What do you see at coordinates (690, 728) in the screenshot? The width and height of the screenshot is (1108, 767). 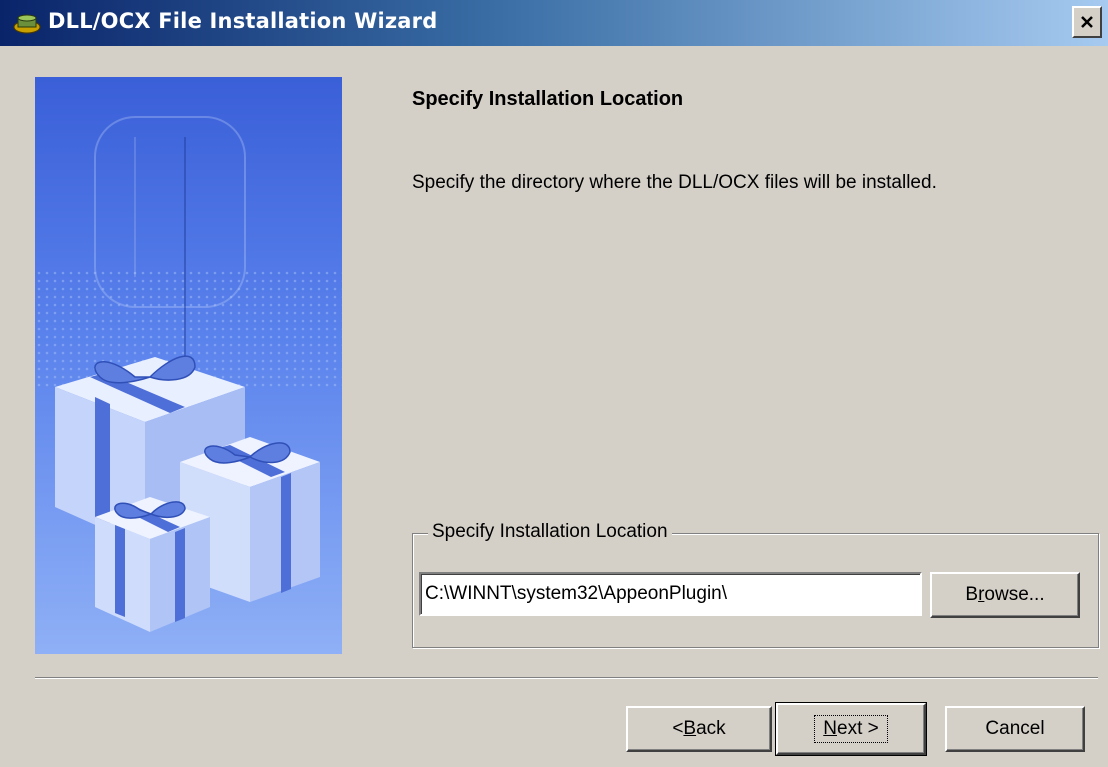 I see `back-label-mnemonic: B` at bounding box center [690, 728].